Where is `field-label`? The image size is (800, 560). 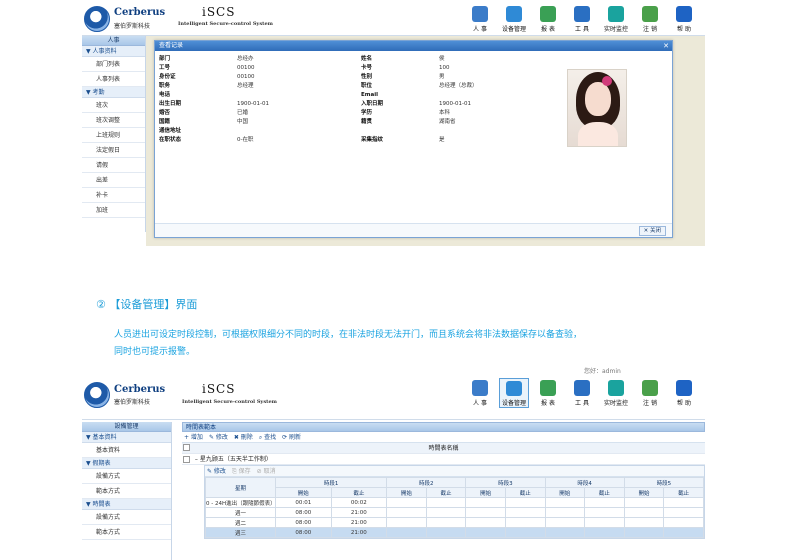
field-label is located at coordinates (400, 131).